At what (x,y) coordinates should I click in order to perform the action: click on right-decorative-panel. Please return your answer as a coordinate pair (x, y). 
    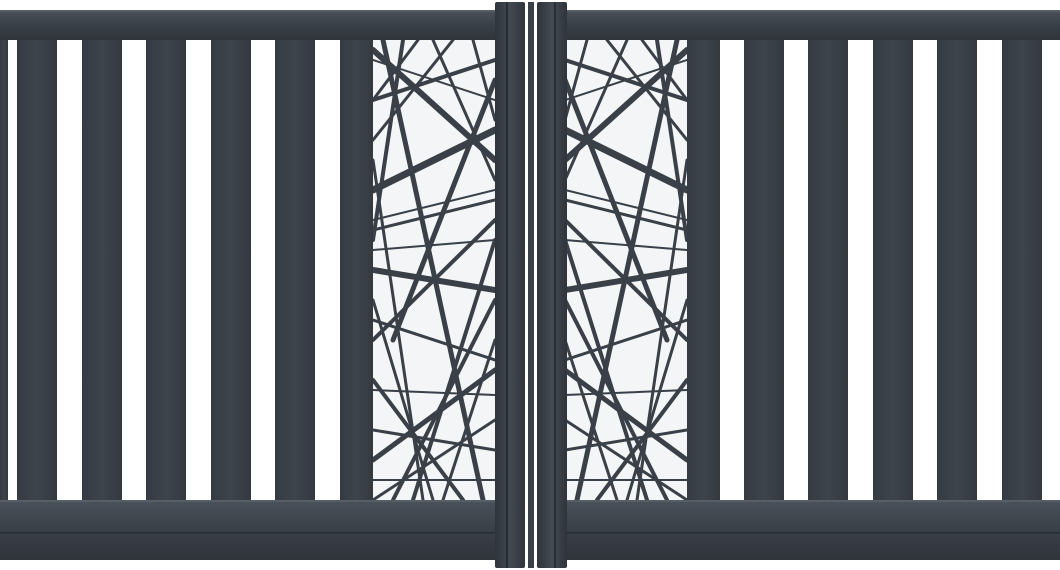
    Looking at the image, I should click on (626, 270).